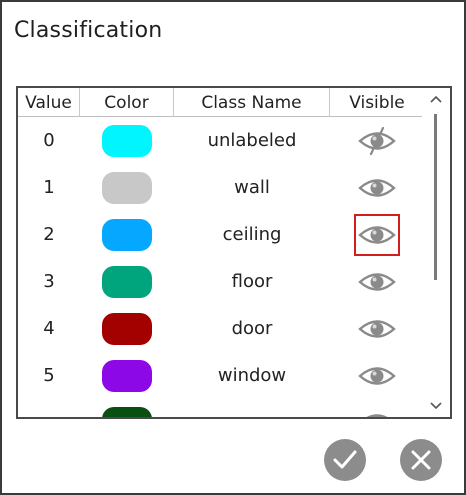 This screenshot has height=495, width=466. I want to click on row-value: 0, so click(49, 140).